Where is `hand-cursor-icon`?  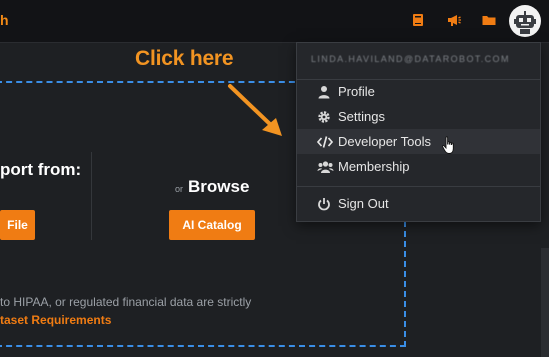
hand-cursor-icon is located at coordinates (448, 145).